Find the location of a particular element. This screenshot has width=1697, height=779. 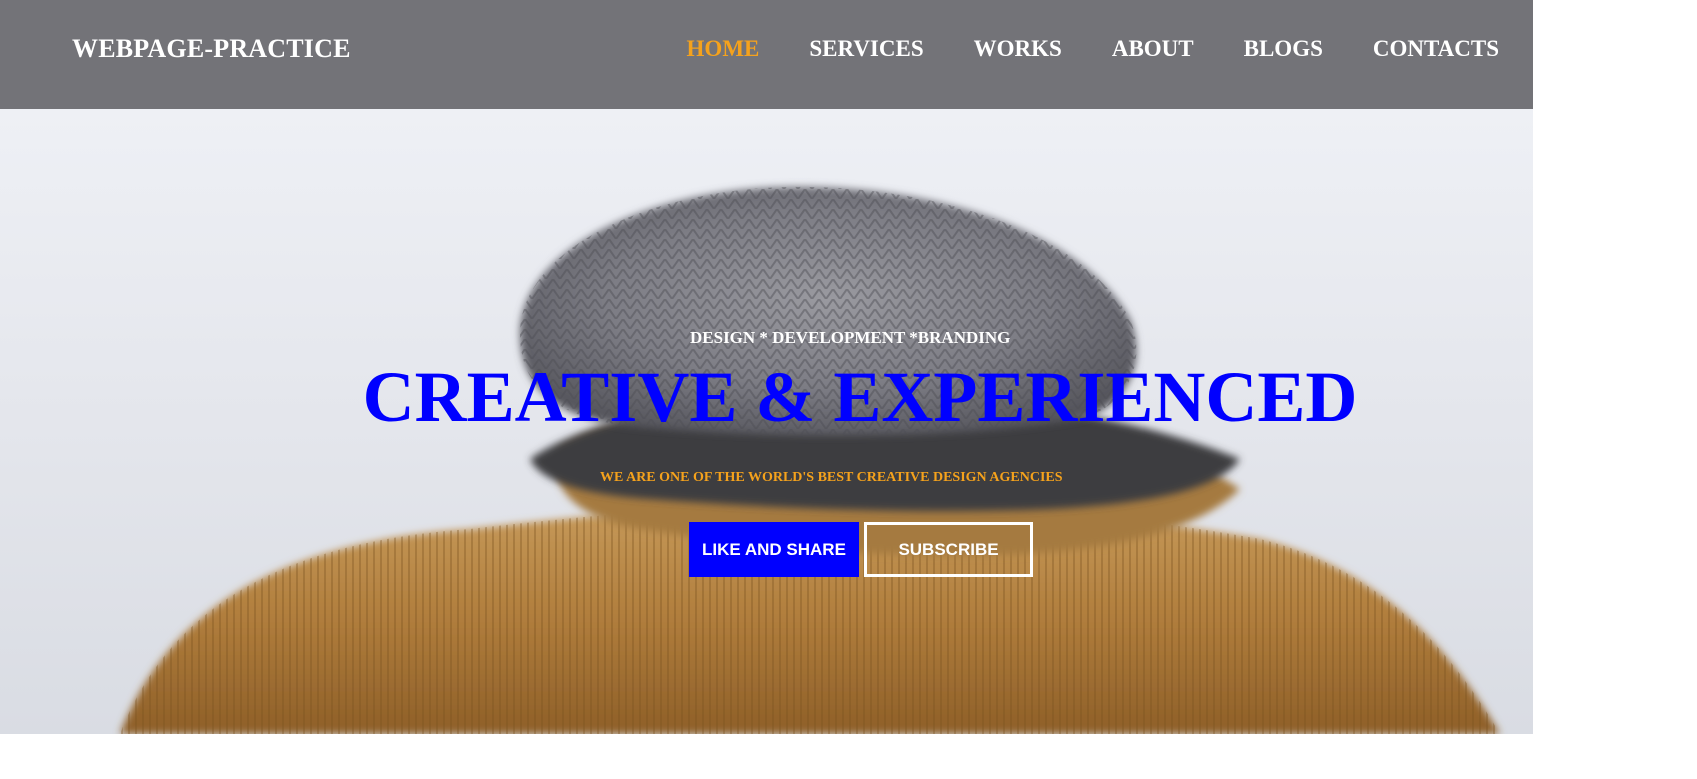

nav-item-services: SERVICES is located at coordinates (866, 49).